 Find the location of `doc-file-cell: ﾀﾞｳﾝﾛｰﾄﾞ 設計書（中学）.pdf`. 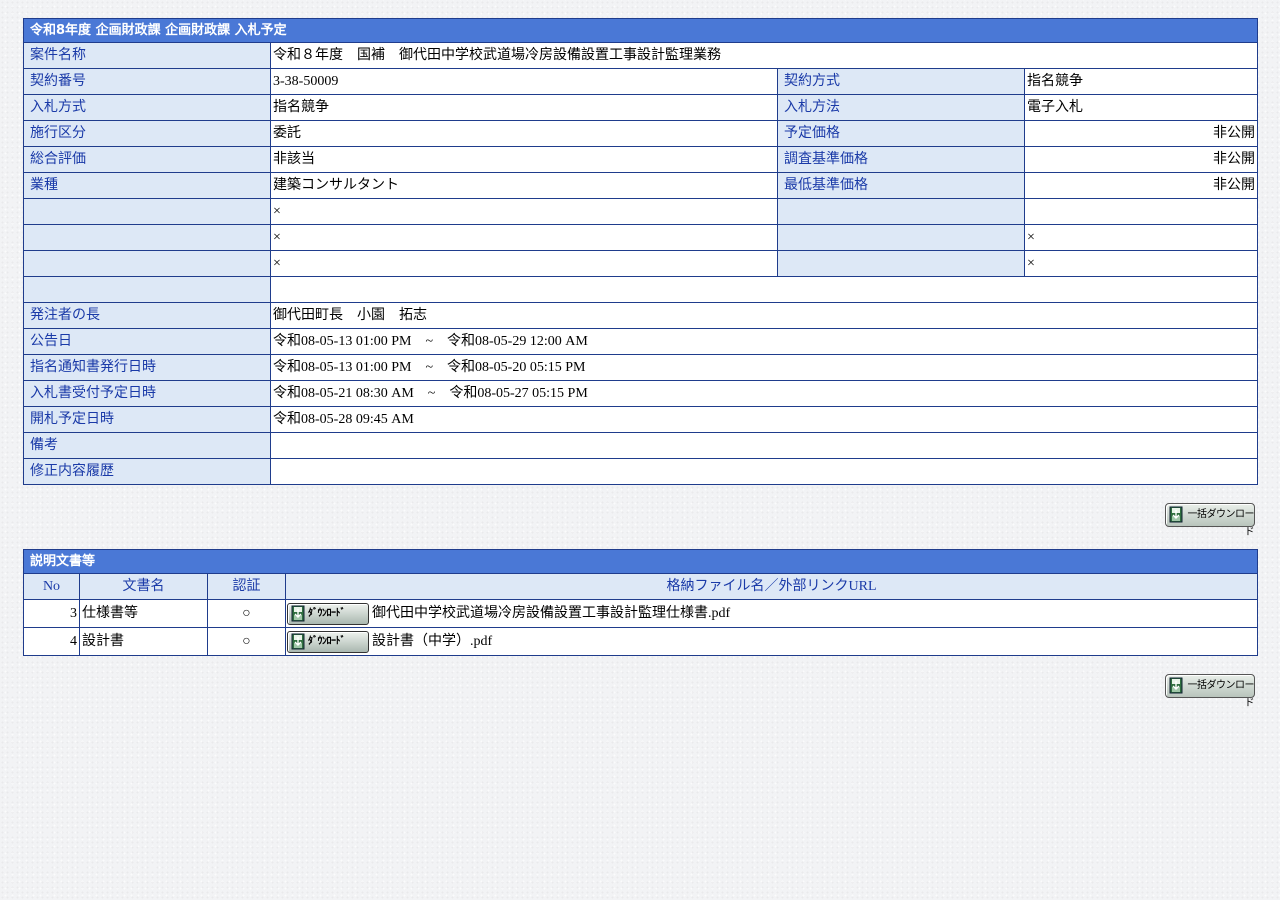

doc-file-cell: ﾀﾞｳﾝﾛｰﾄﾞ 設計書（中学）.pdf is located at coordinates (771, 641).